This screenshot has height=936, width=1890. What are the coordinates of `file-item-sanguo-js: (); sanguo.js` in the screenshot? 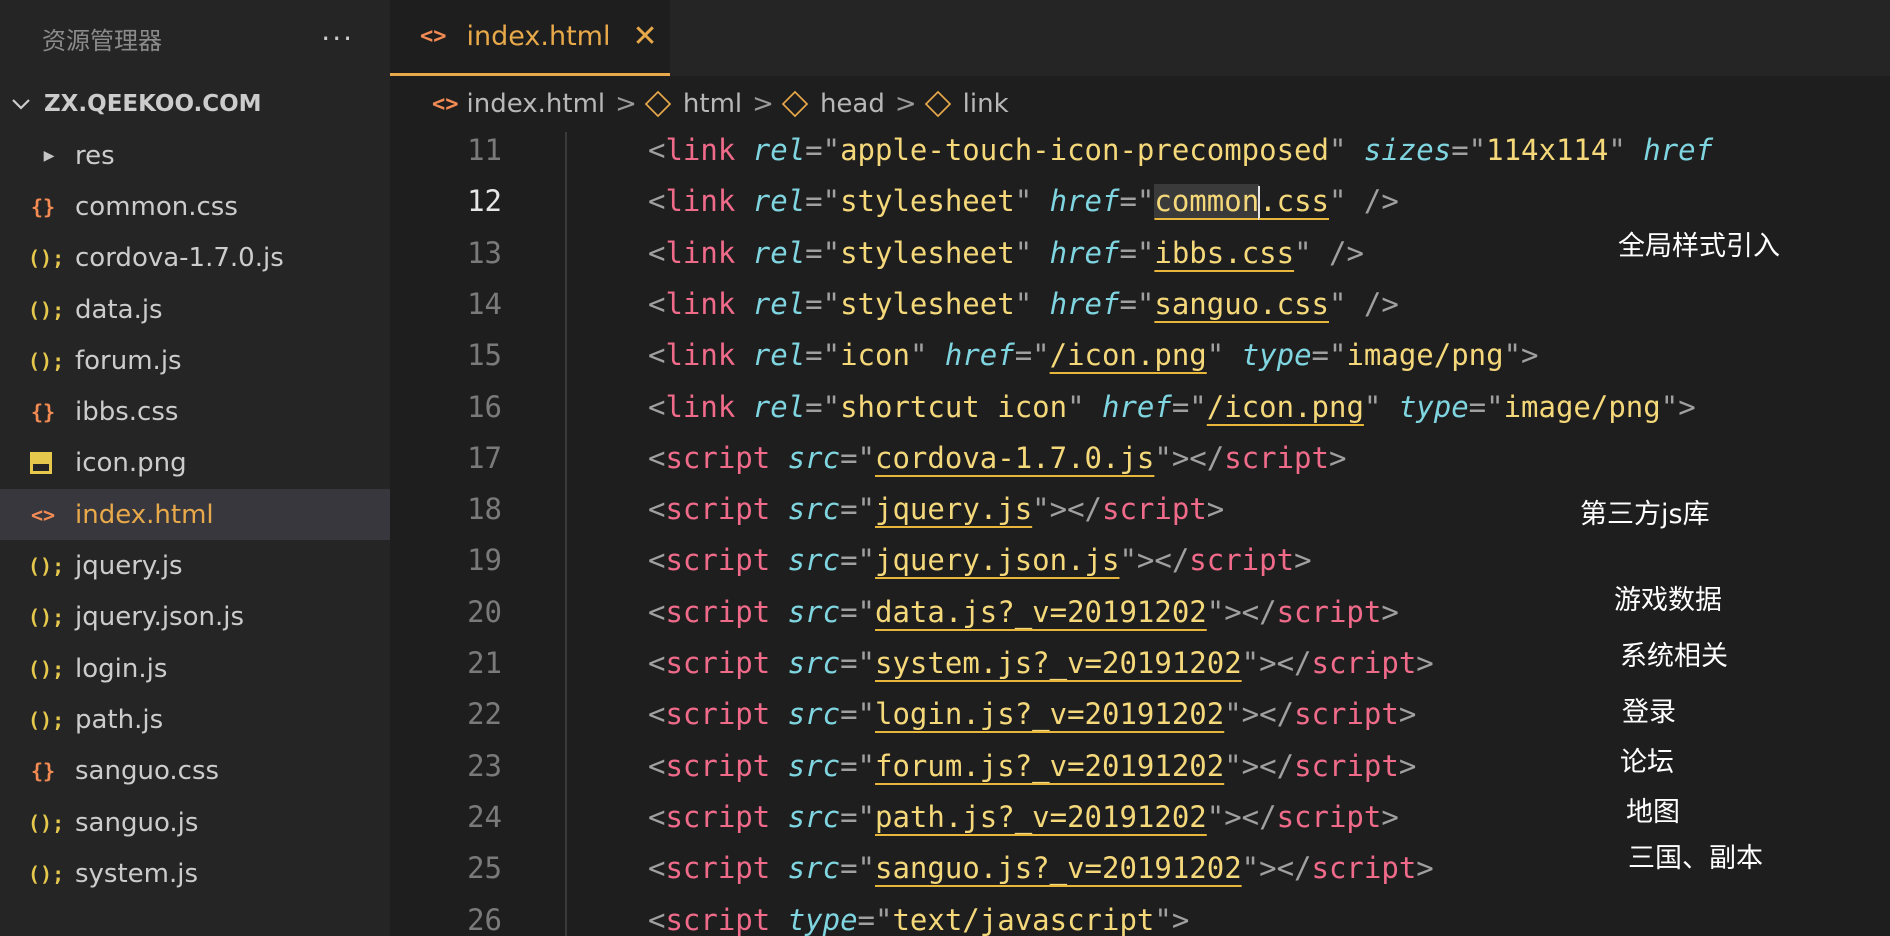 It's located at (195, 822).